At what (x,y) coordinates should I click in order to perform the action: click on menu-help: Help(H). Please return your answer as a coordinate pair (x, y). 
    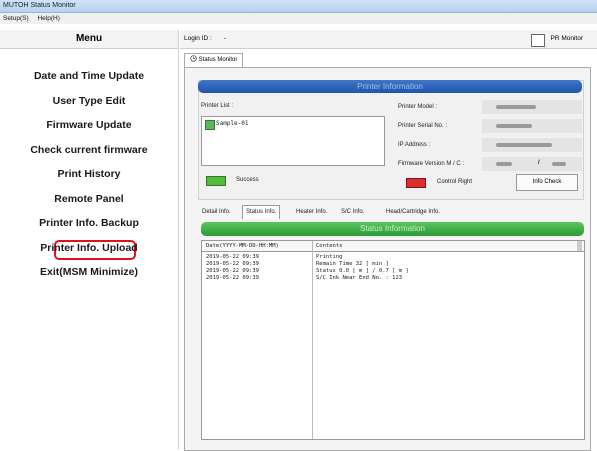
    Looking at the image, I should click on (48, 18).